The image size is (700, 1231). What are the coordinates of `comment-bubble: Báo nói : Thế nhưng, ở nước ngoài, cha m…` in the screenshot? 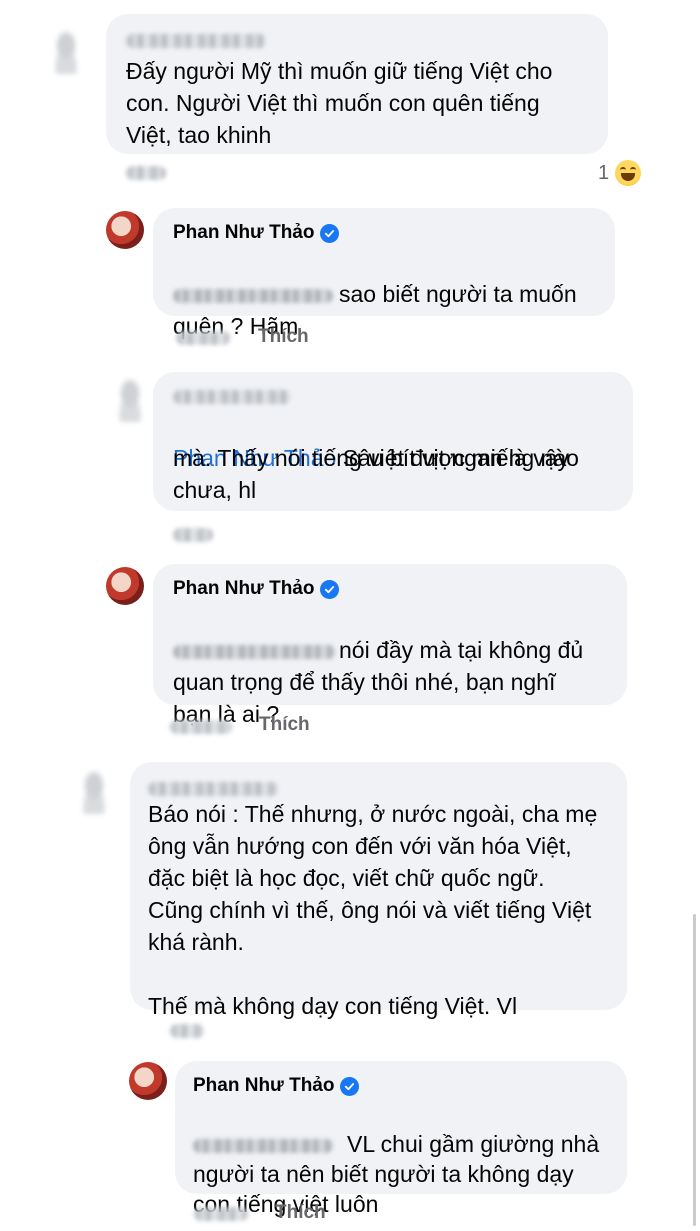 It's located at (378, 890).